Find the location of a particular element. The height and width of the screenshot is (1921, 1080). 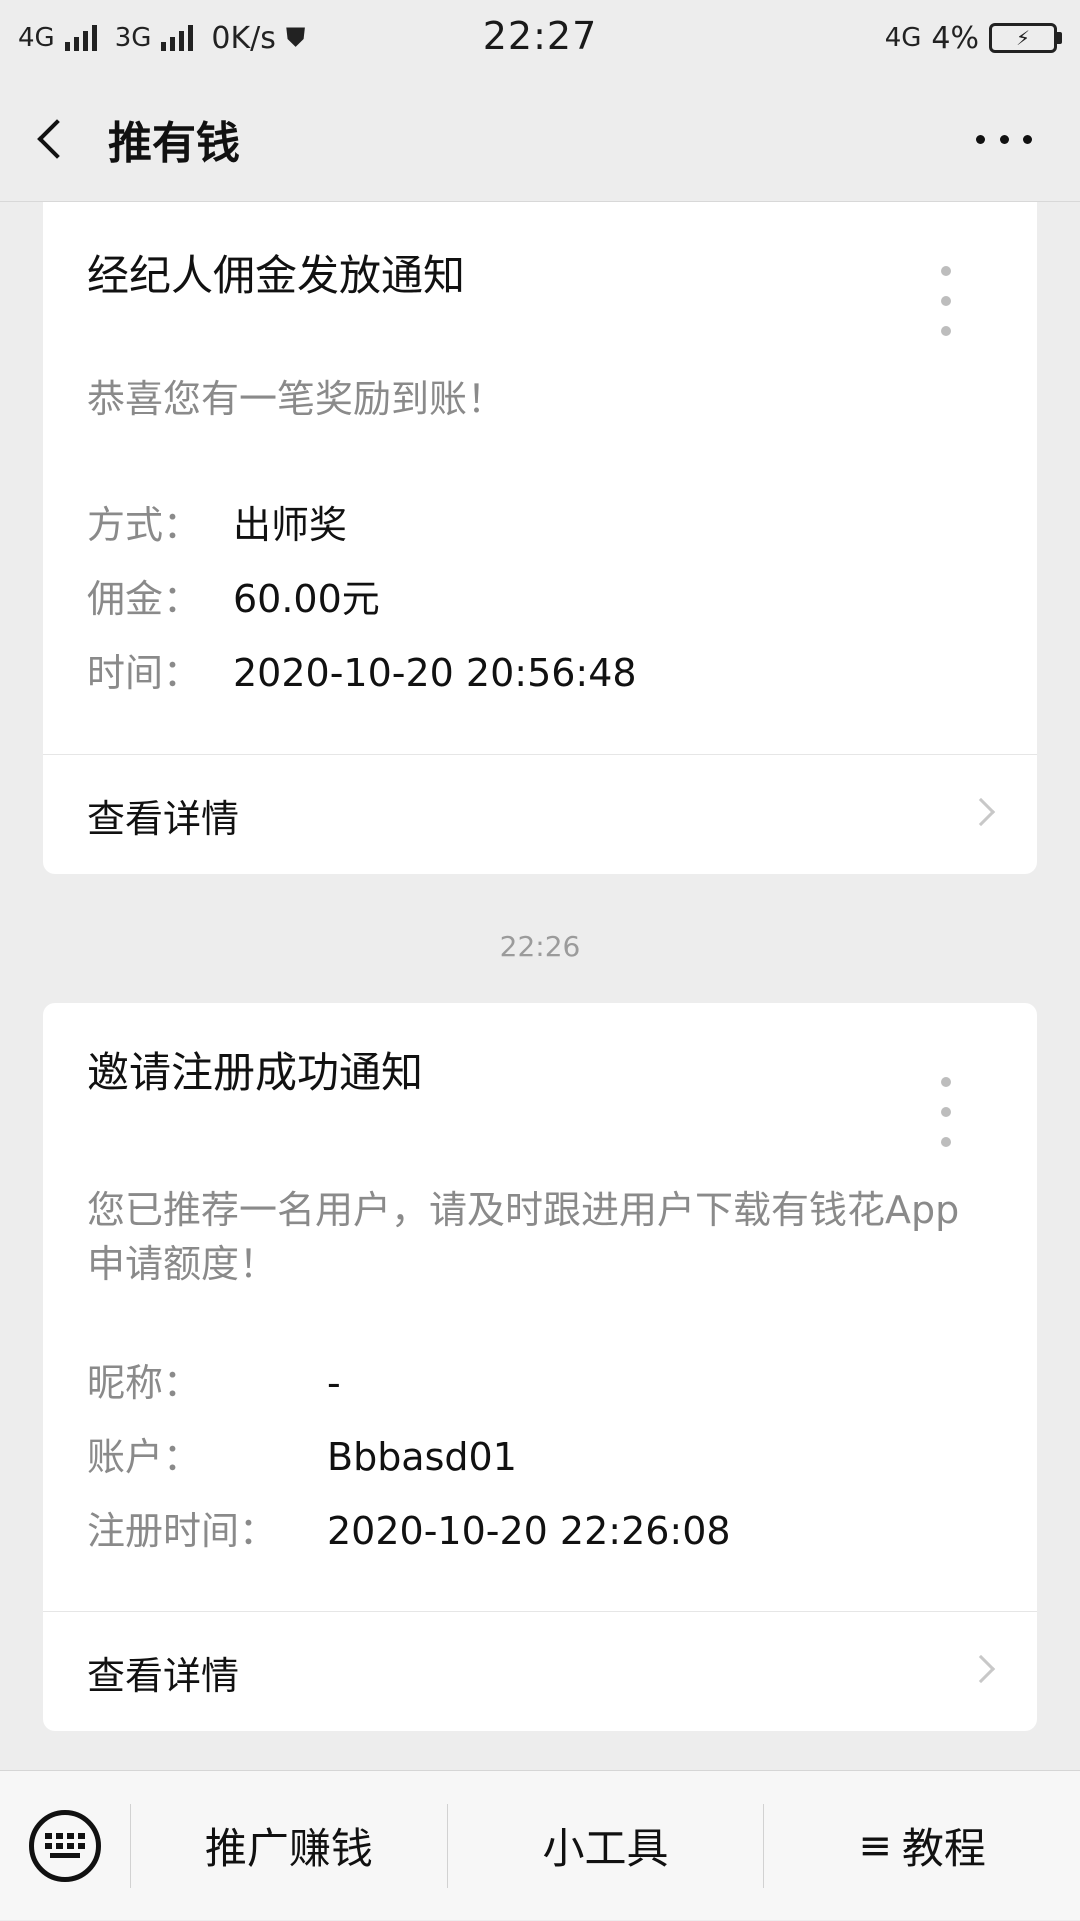

field-row: 注册时间： 2020-10-20 22:26:08 is located at coordinates (409, 1531).